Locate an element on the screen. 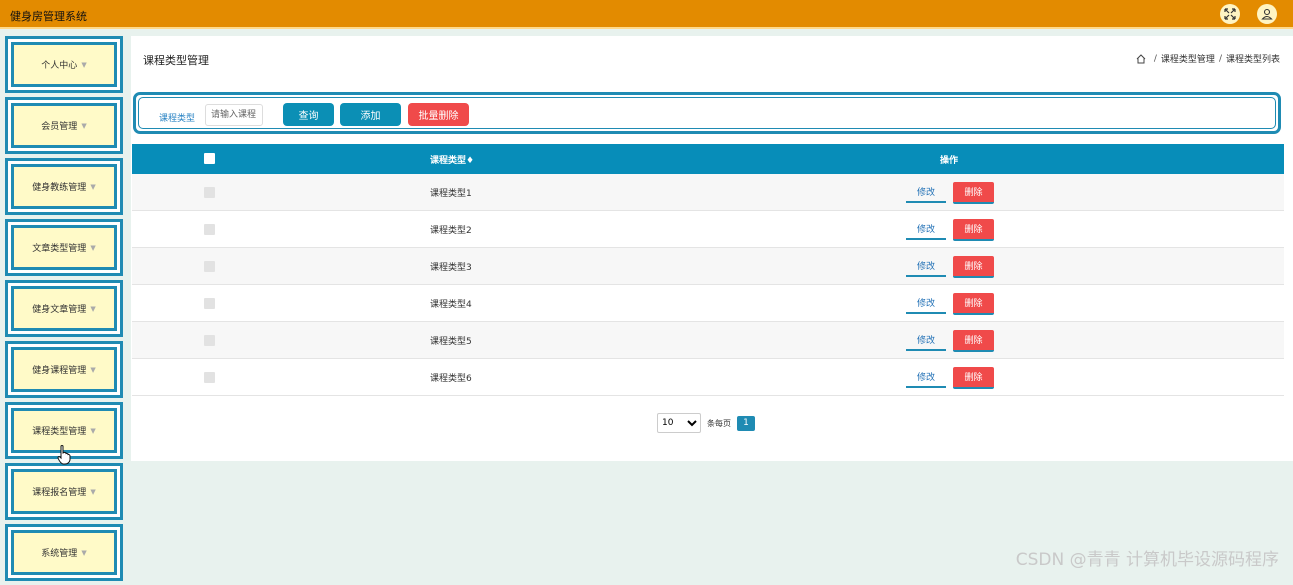 The image size is (1293, 585). sidebar-item-label: 课程报名管理 is located at coordinates (59, 493).